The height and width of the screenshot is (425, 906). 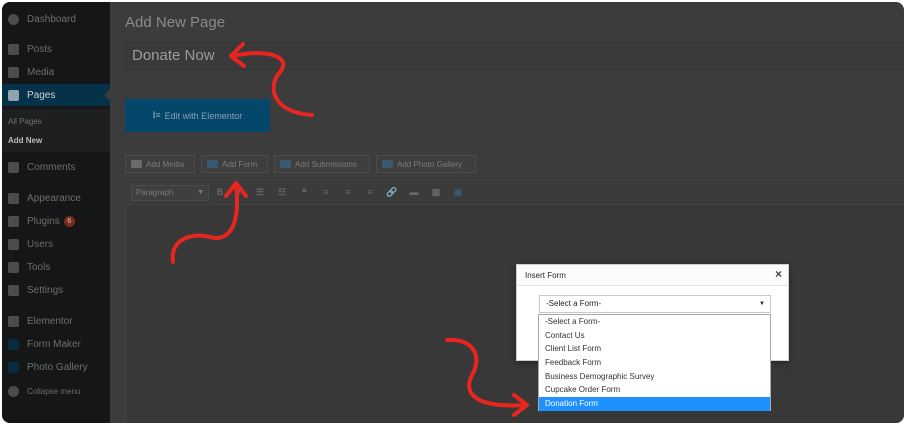 What do you see at coordinates (39, 267) in the screenshot?
I see `sidebar-item-label: Tools` at bounding box center [39, 267].